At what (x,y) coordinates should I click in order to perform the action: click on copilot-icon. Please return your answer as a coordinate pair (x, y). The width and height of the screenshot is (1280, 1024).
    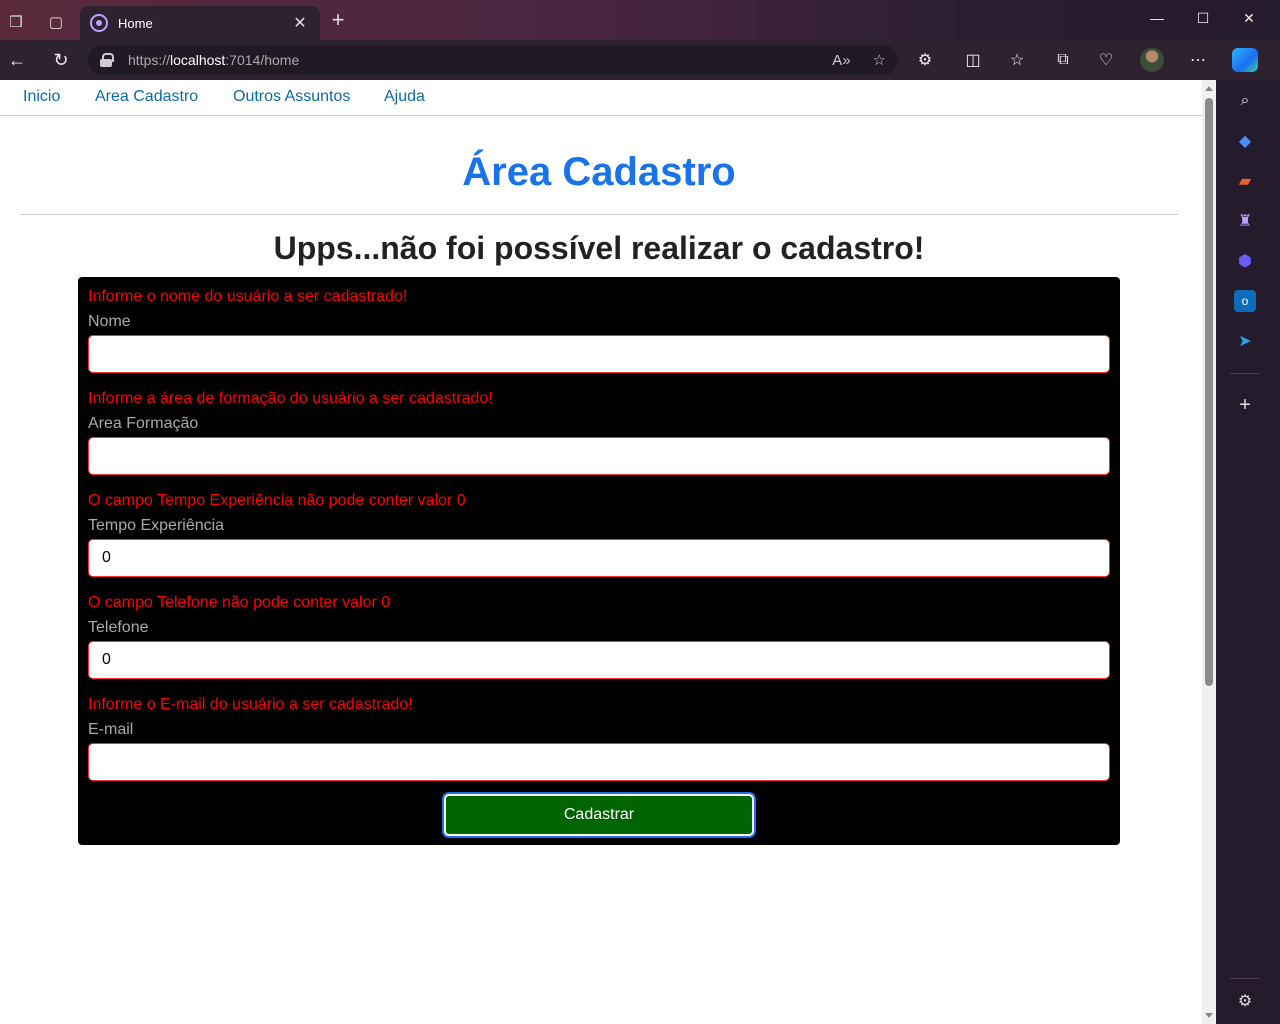
    Looking at the image, I should click on (1245, 60).